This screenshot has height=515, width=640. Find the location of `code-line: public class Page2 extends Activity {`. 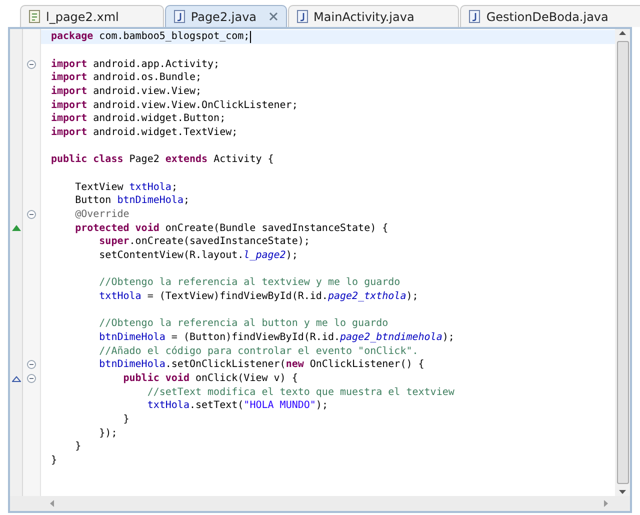

code-line: public class Page2 extends Activity { is located at coordinates (162, 159).